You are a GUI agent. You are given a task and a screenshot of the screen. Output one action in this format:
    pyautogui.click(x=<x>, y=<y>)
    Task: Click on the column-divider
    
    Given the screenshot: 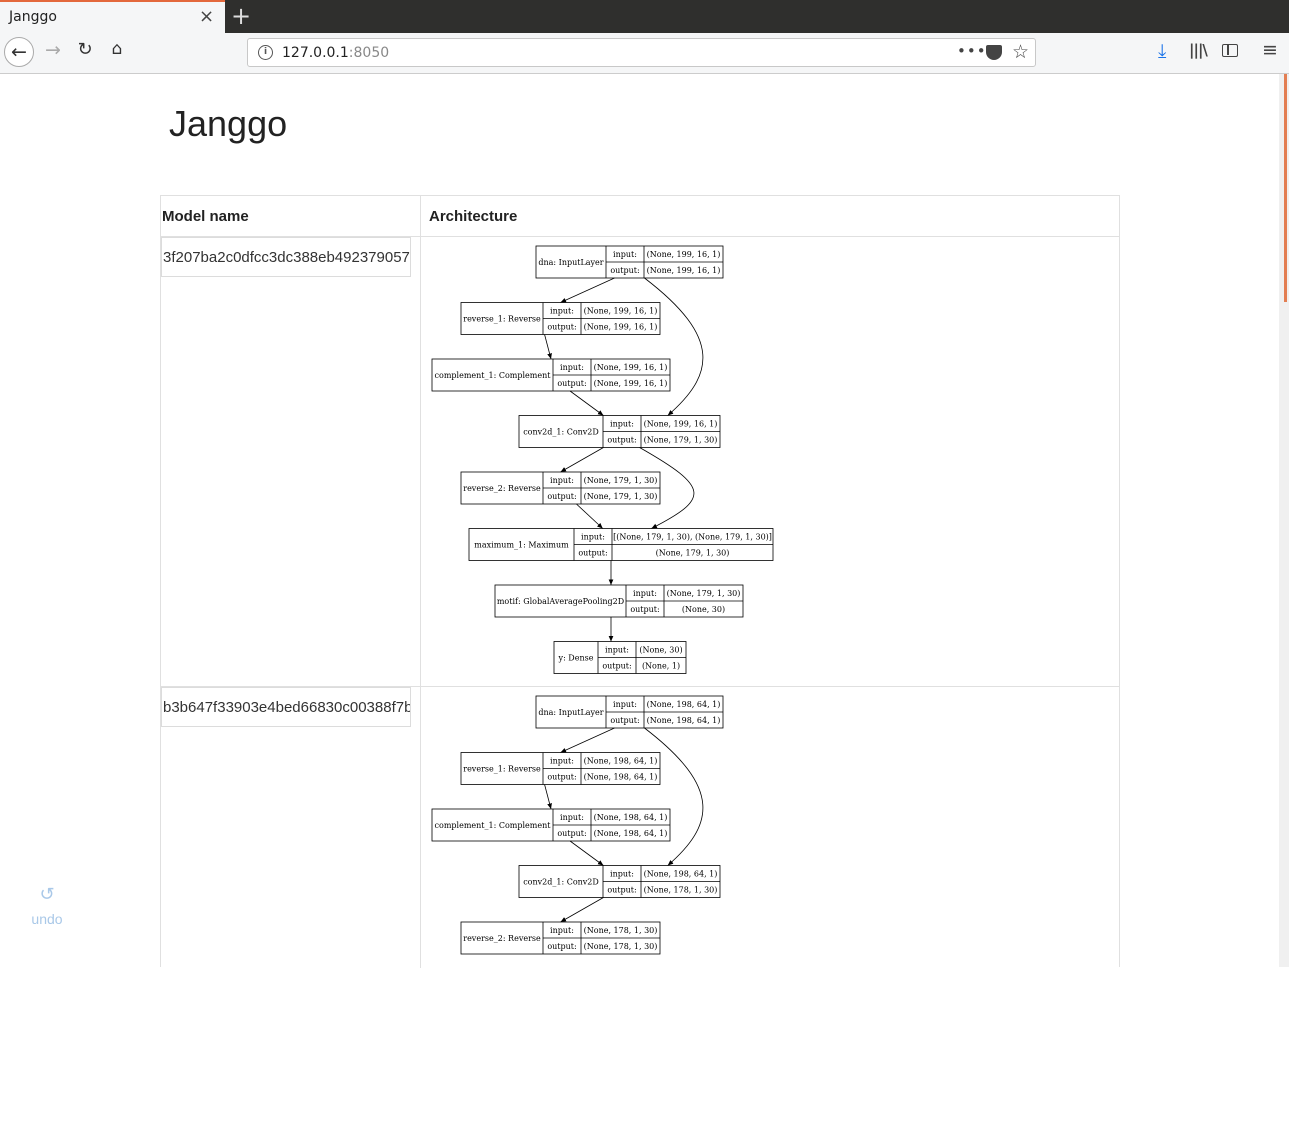 What is the action you would take?
    pyautogui.click(x=420, y=582)
    